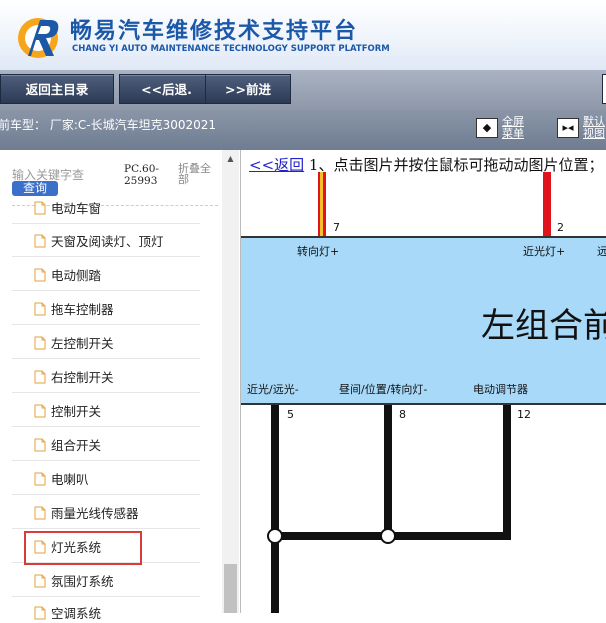 The width and height of the screenshot is (606, 623). I want to click on tree-item: 控制开关, so click(67, 411).